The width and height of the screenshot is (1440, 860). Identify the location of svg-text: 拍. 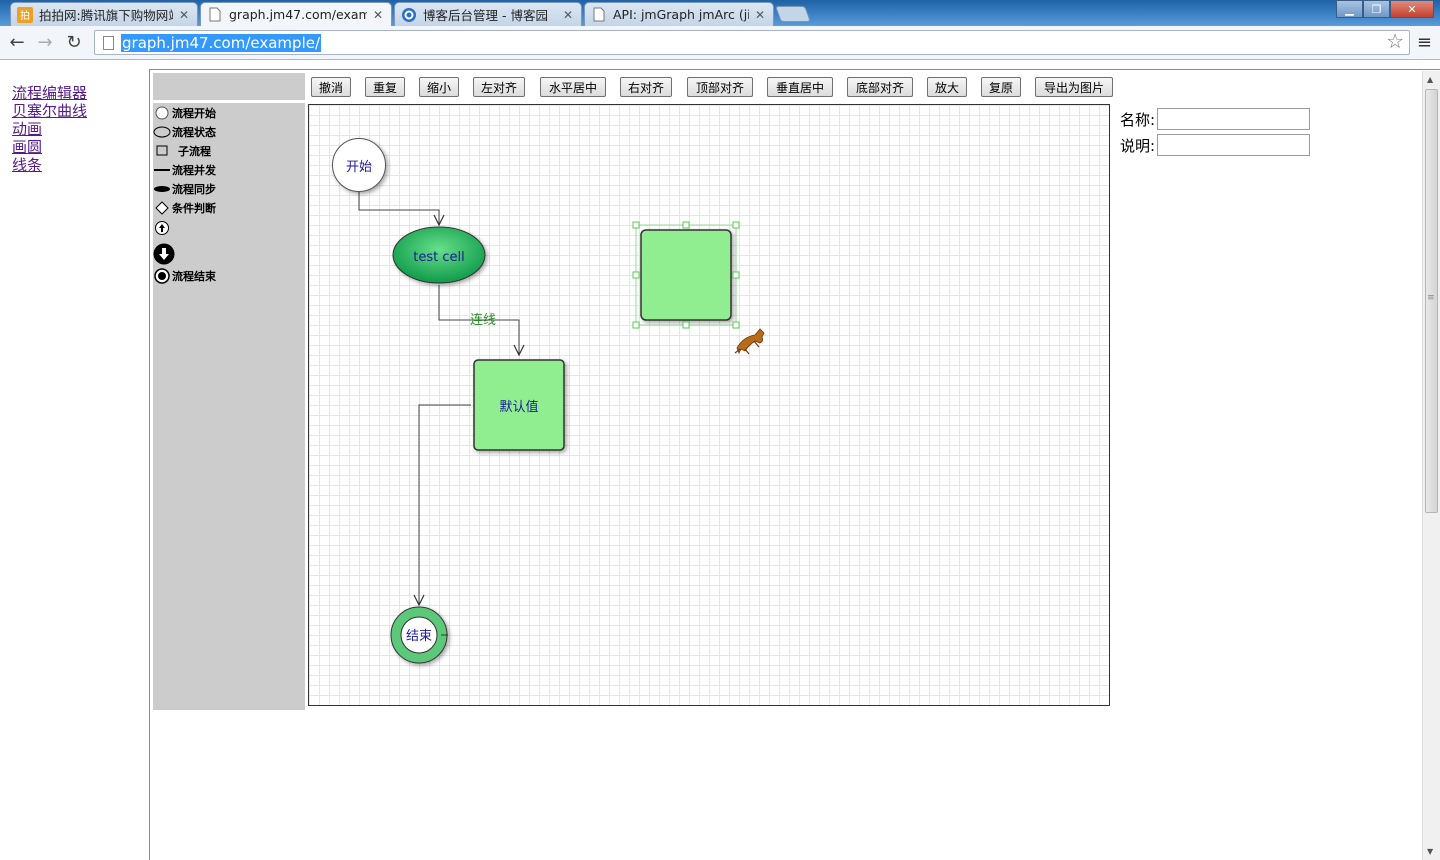
(25, 15).